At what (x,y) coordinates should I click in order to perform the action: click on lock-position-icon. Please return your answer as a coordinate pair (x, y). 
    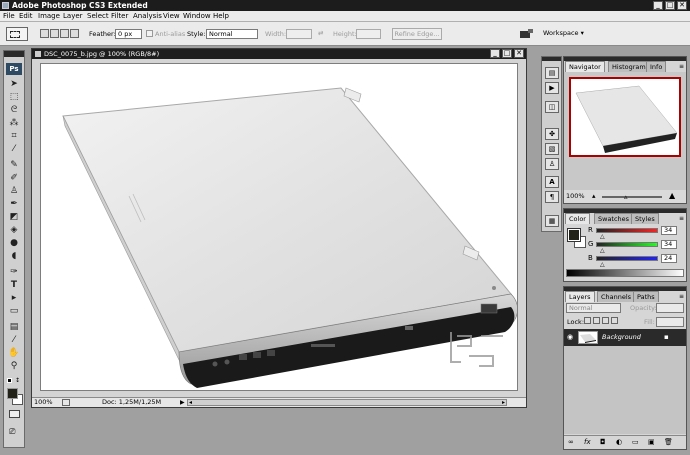
    Looking at the image, I should click on (605, 320).